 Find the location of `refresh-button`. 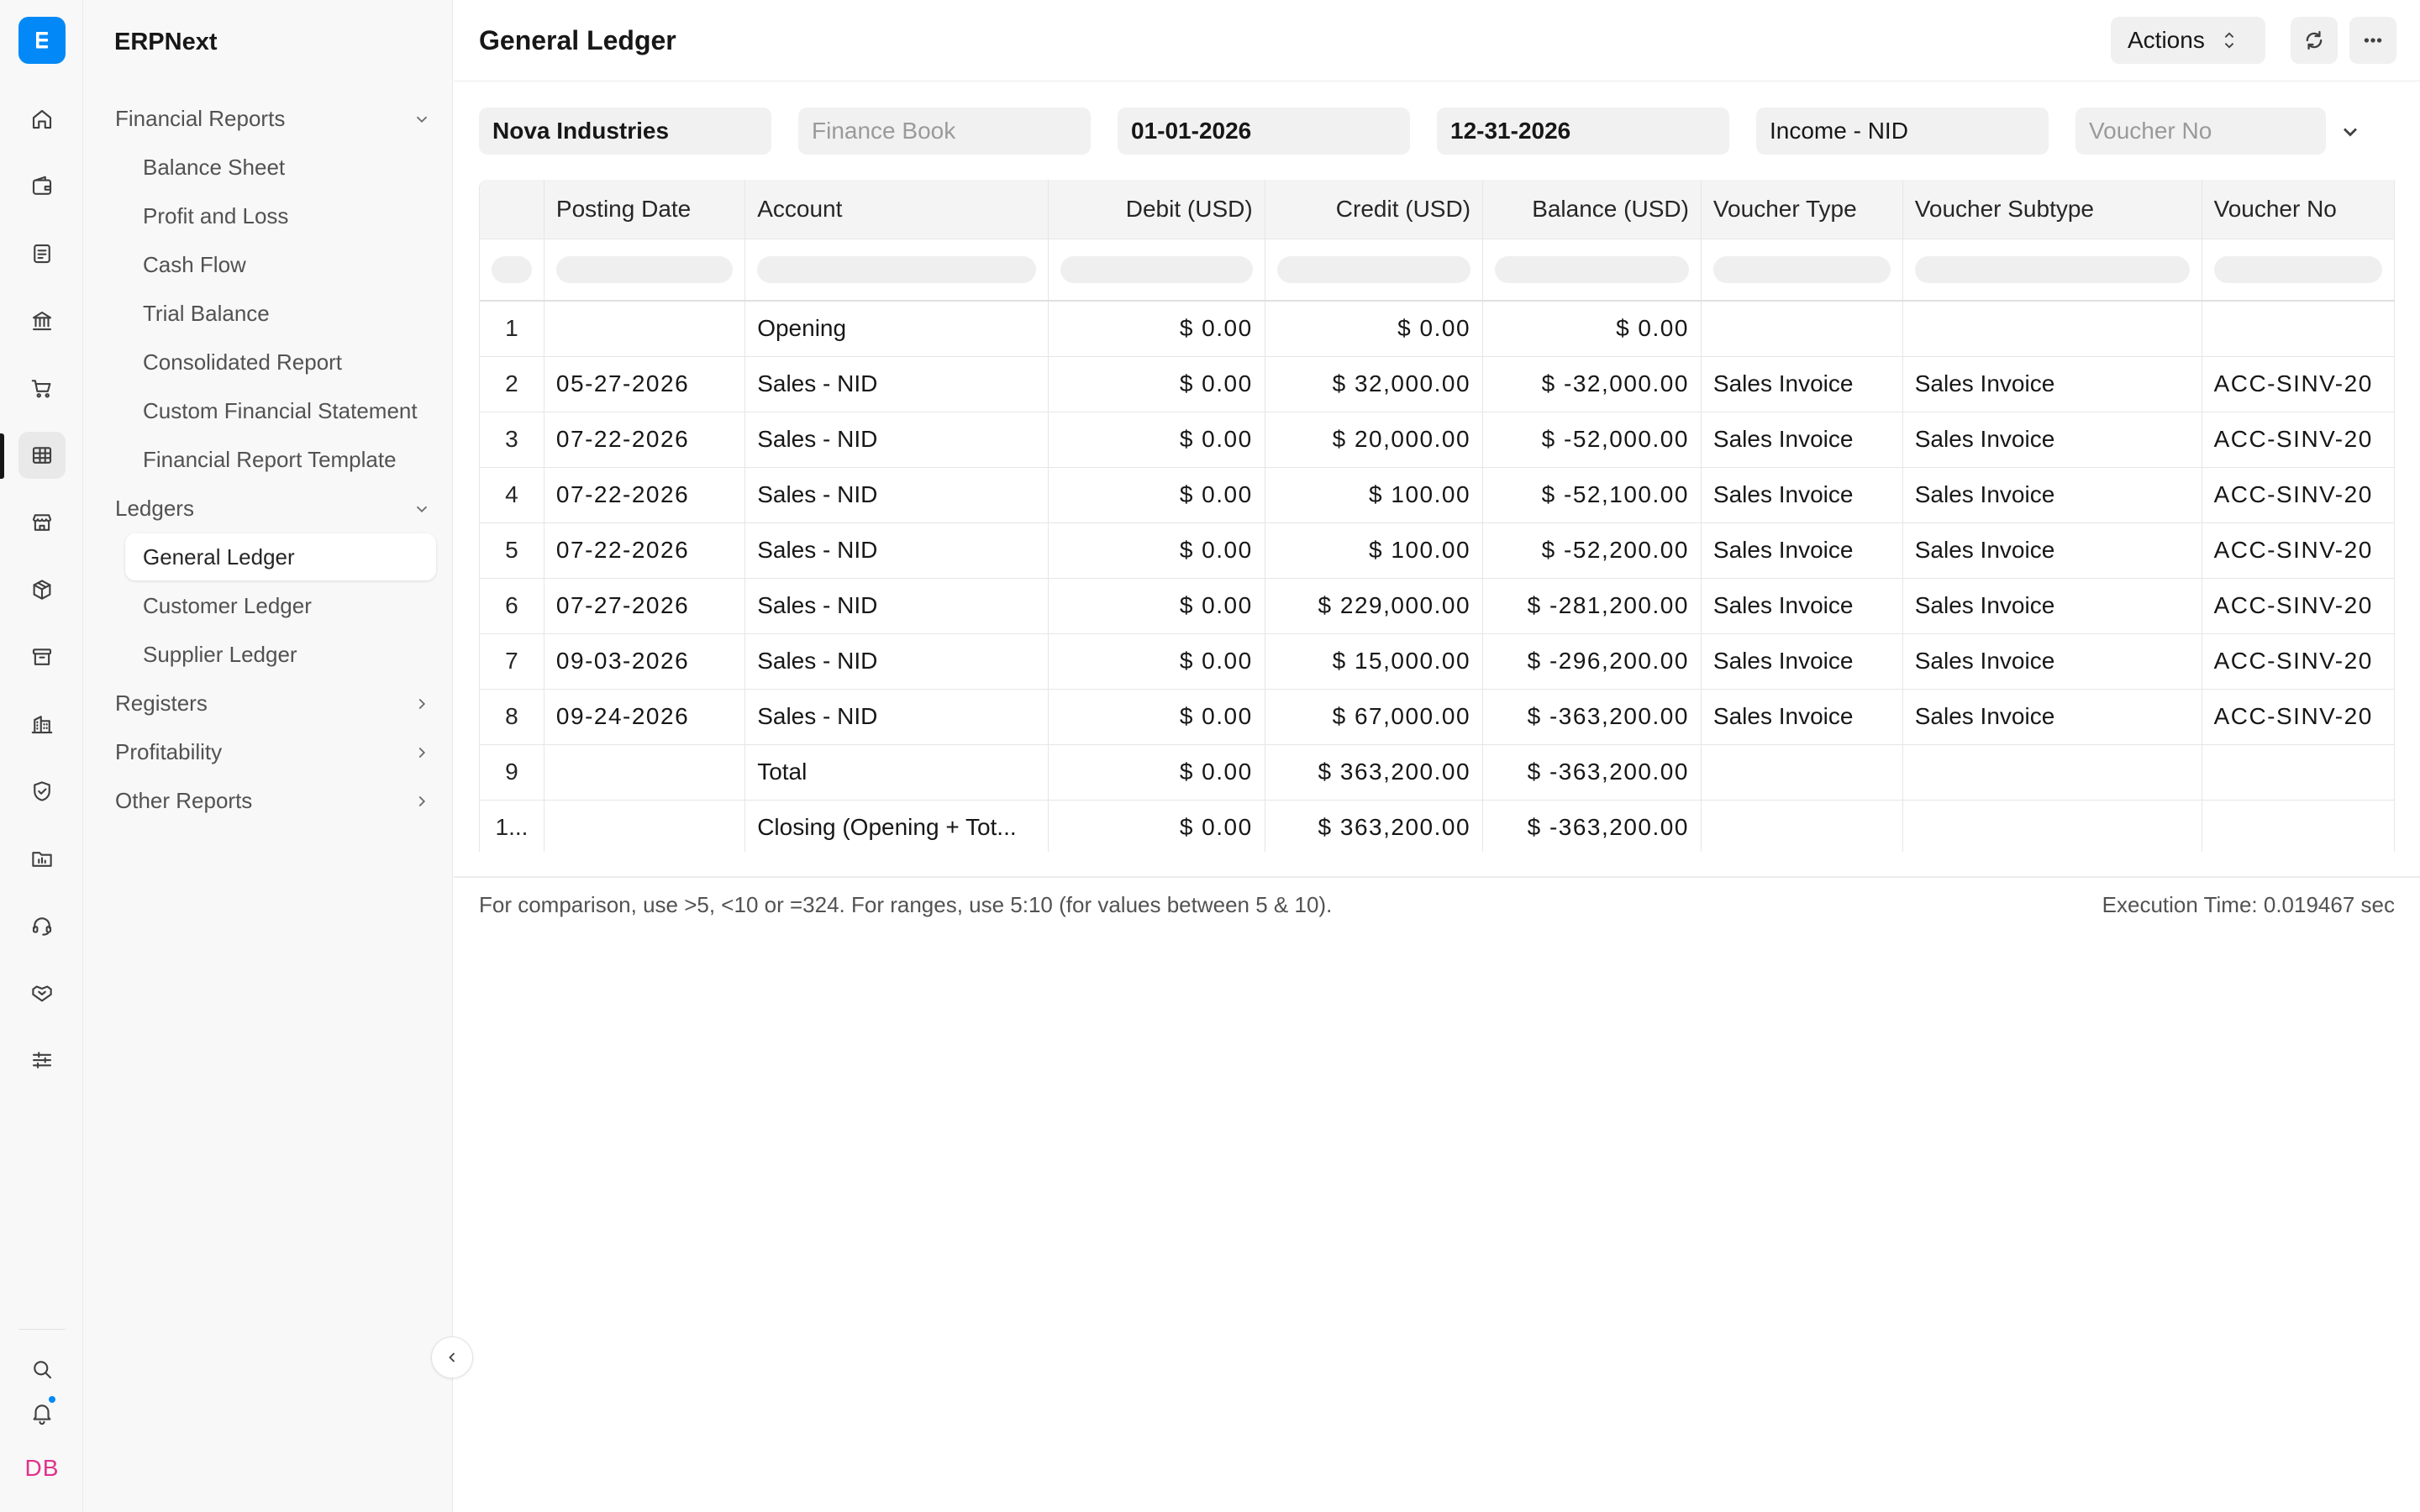

refresh-button is located at coordinates (2314, 40).